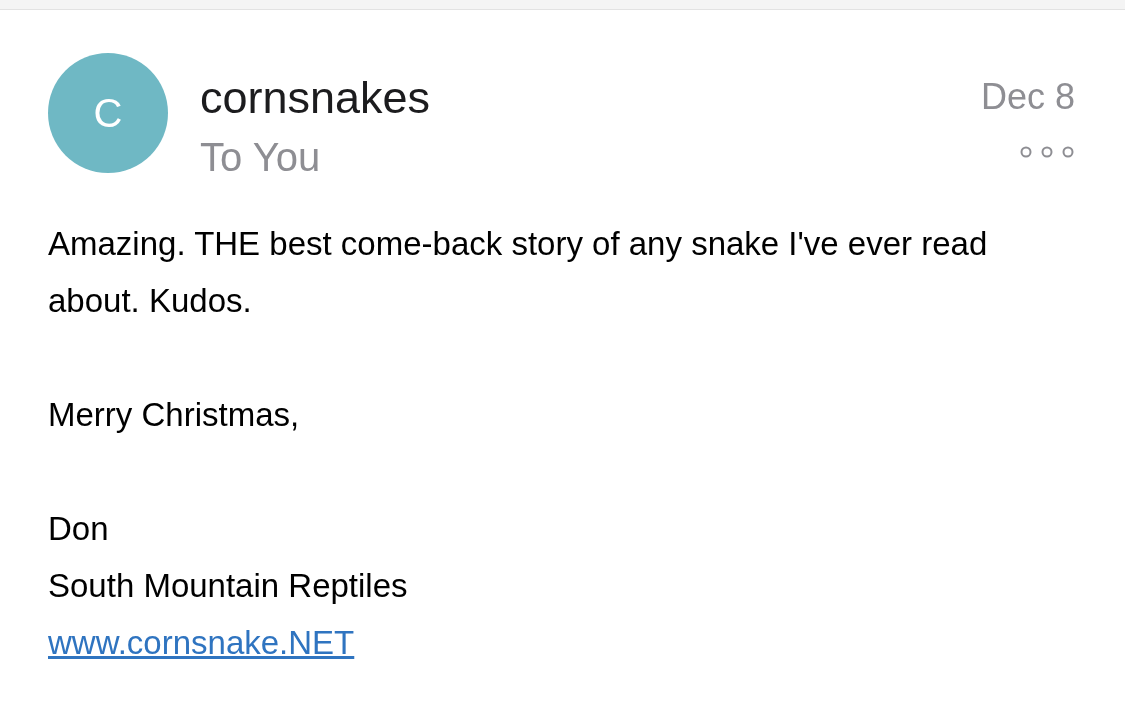  Describe the element at coordinates (201, 642) in the screenshot. I see `website-link: www.cornsnake.NET` at that location.